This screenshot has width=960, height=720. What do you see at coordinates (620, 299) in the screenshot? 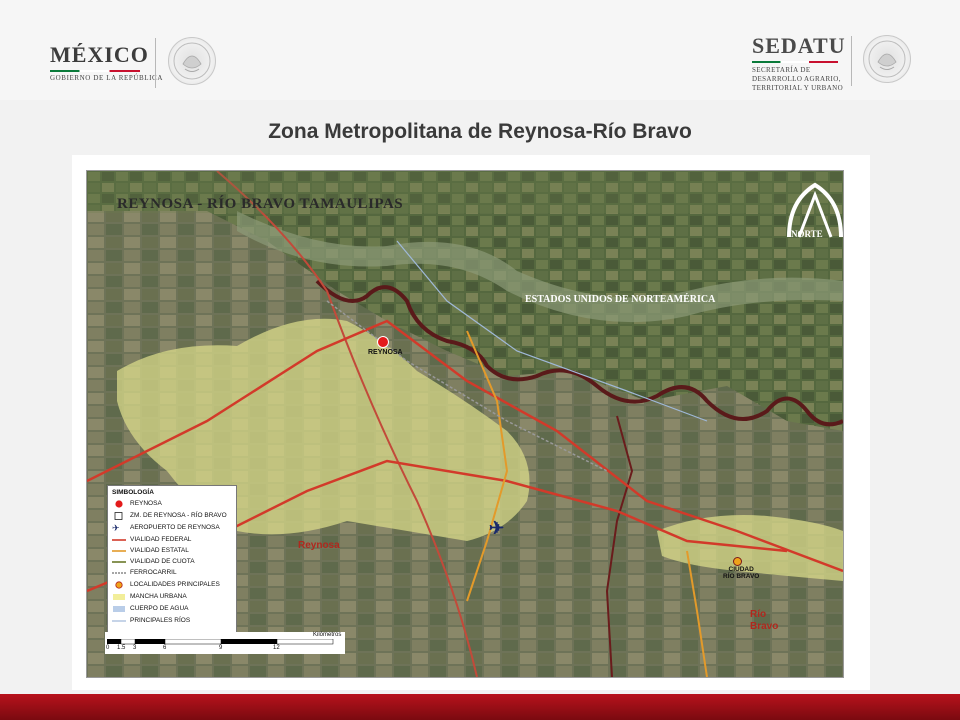
I see `usa-label: ESTADOS UNIDOS DE NORTEAMÉRICA` at bounding box center [620, 299].